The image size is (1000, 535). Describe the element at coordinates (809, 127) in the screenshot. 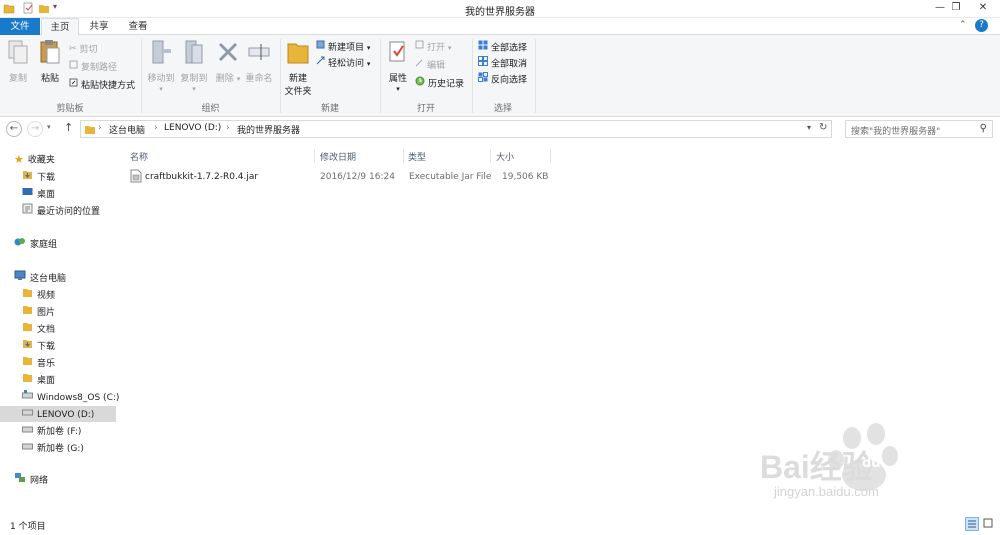

I see `address-dropdown-icon: ▾` at that location.